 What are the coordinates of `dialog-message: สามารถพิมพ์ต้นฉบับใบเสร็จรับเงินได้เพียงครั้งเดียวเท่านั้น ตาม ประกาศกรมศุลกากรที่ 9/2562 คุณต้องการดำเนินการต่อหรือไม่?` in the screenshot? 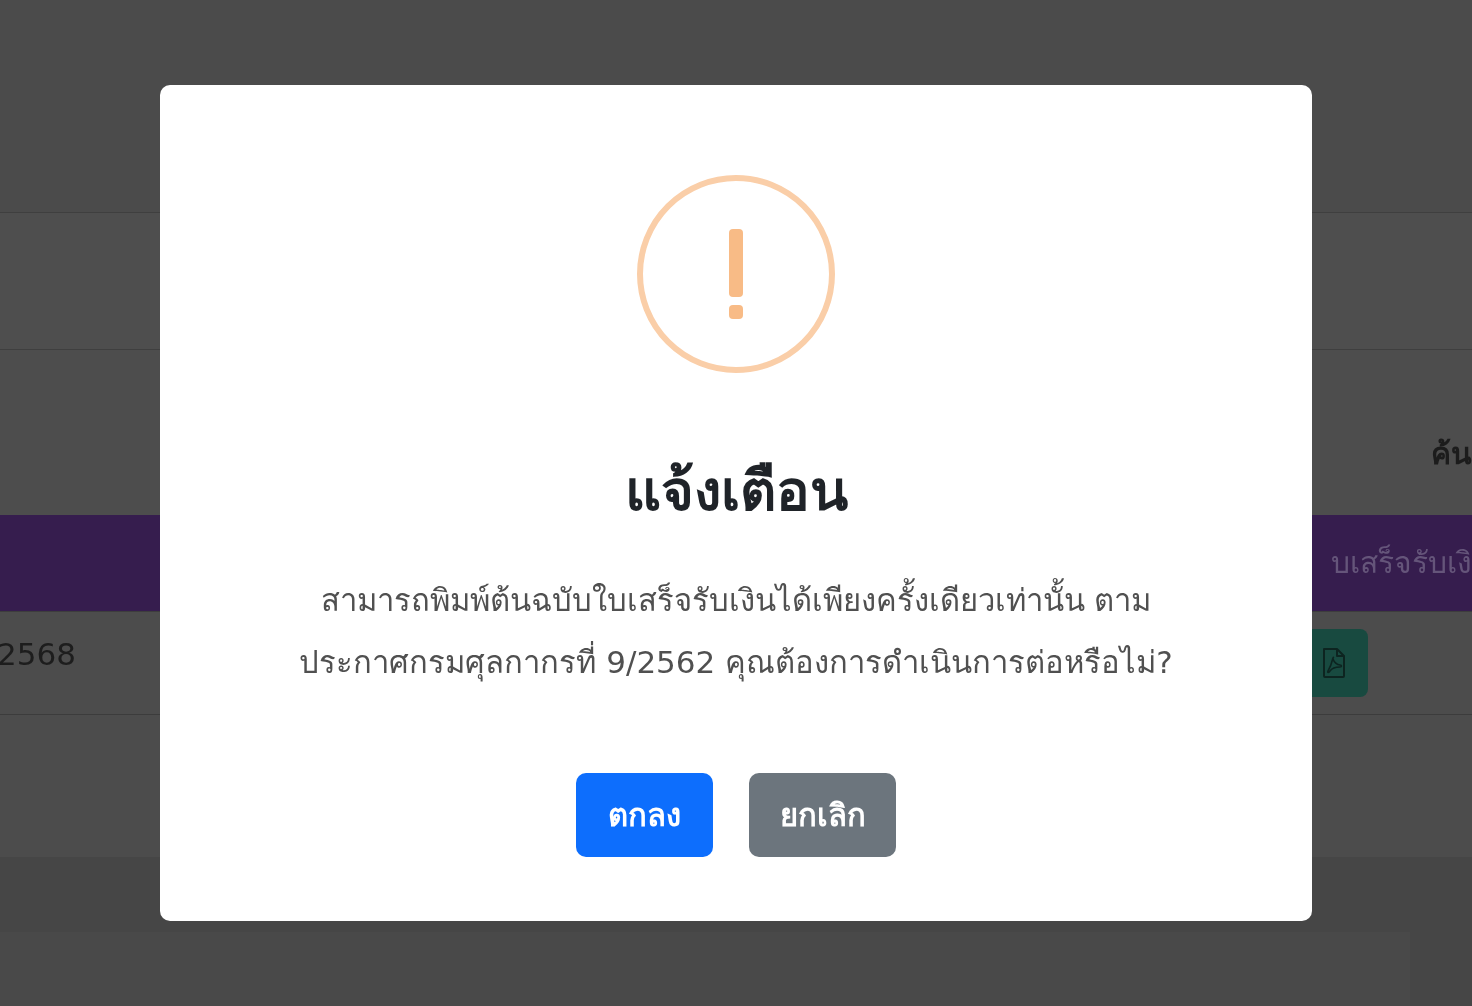 It's located at (736, 631).